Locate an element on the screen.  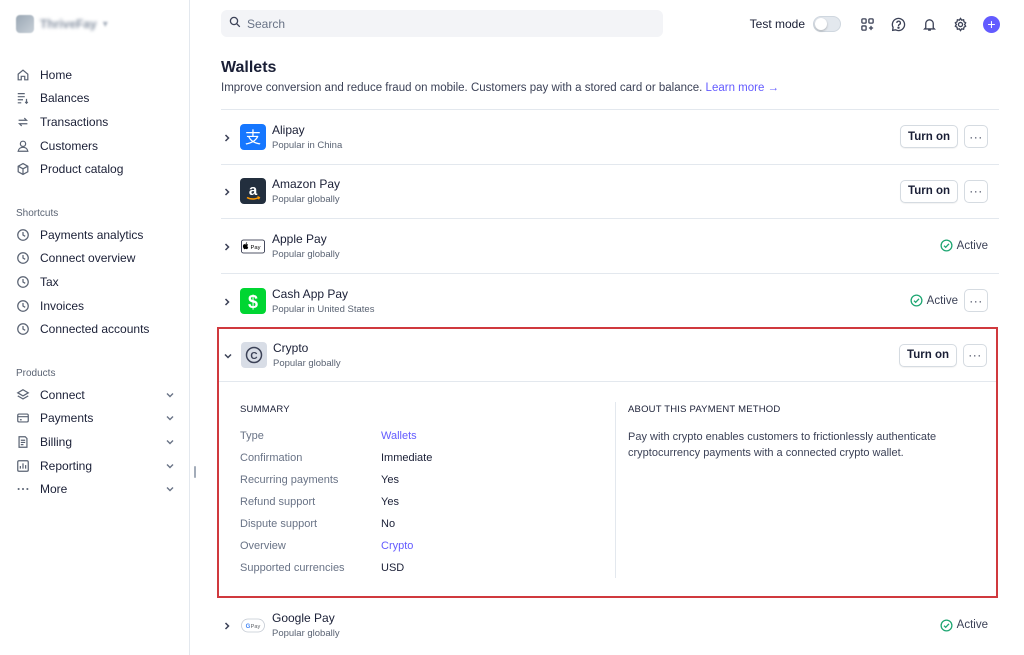
search-input is located at coordinates (447, 23).